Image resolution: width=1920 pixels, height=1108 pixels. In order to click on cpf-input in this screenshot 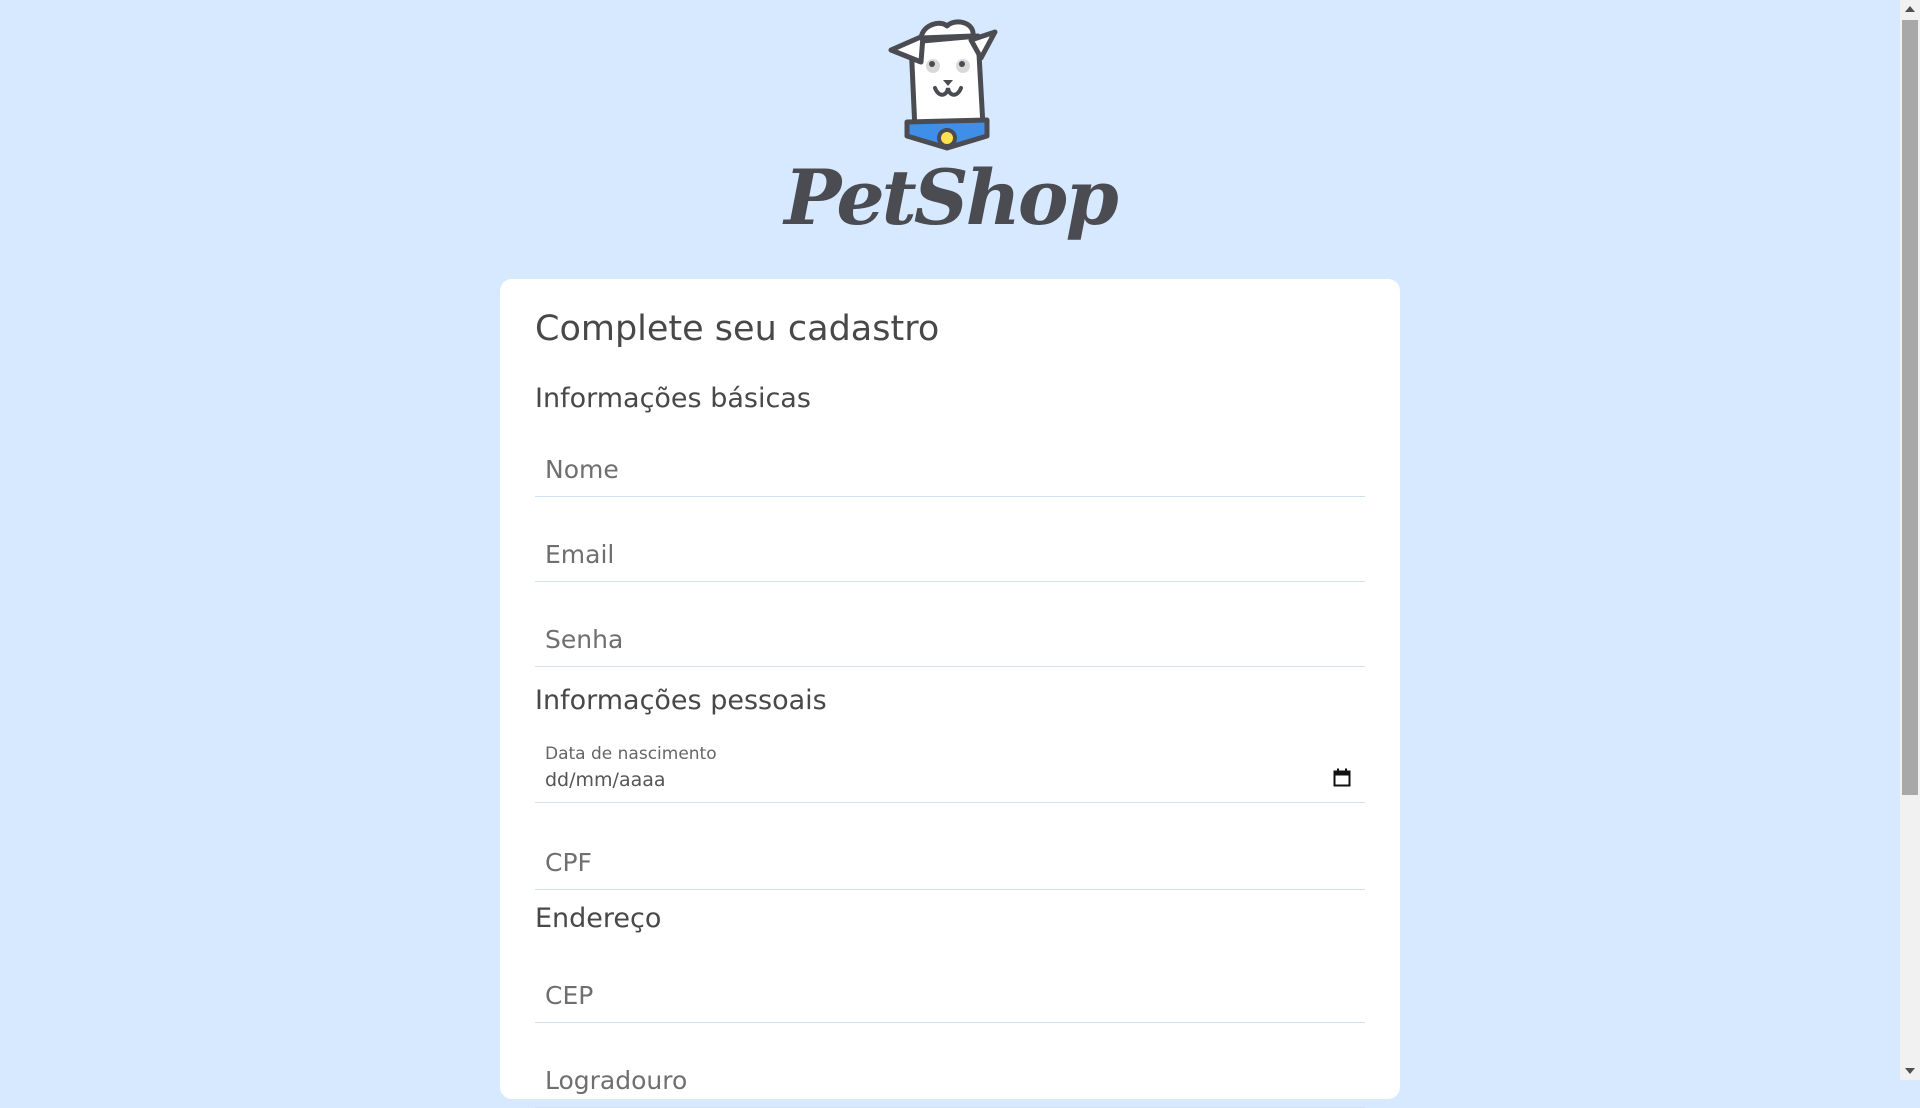, I will do `click(945, 862)`.